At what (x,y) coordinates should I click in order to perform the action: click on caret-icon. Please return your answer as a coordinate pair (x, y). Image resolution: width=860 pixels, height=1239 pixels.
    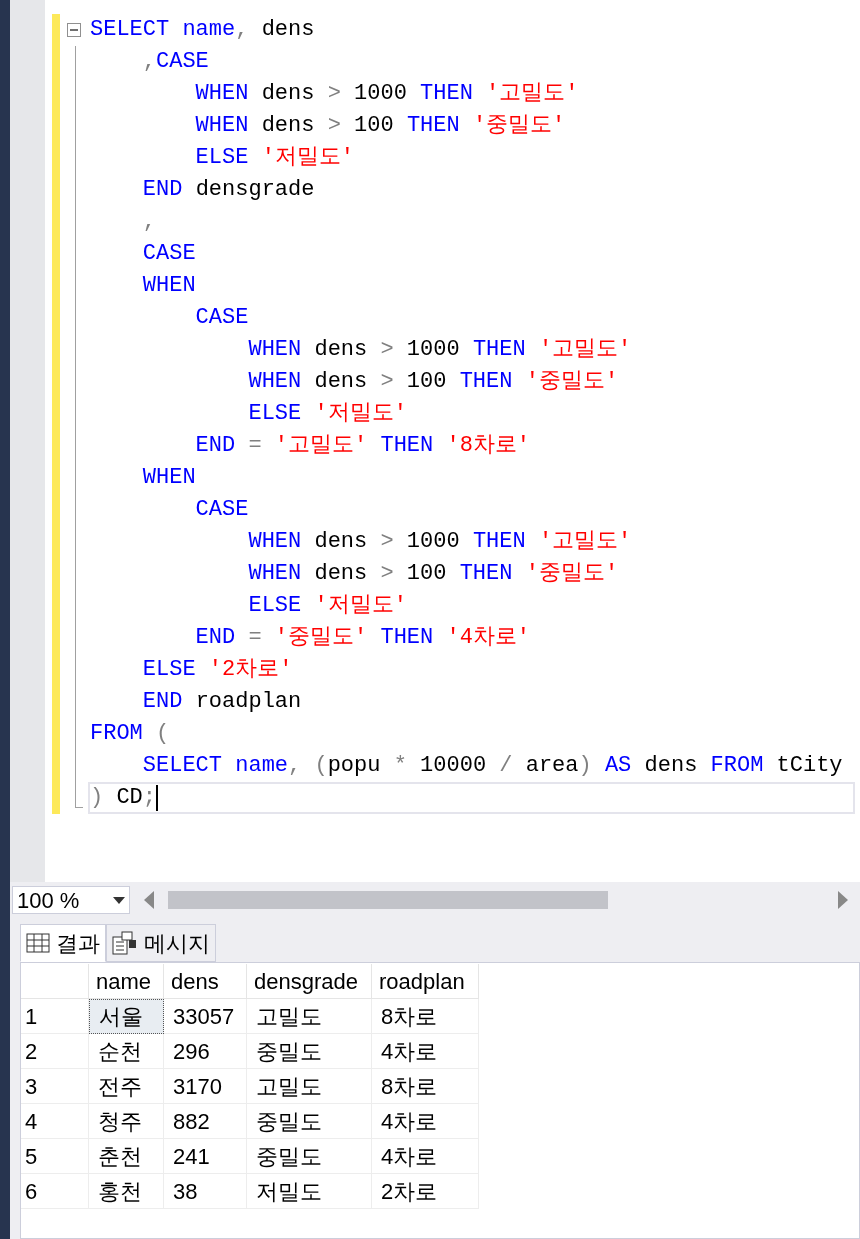
    Looking at the image, I should click on (119, 900).